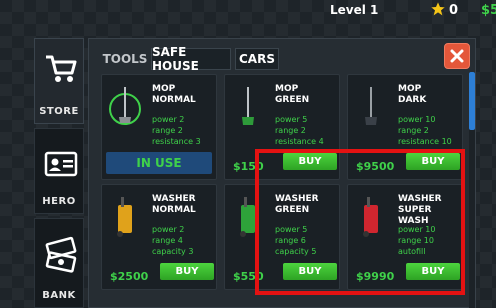  What do you see at coordinates (61, 164) in the screenshot?
I see `id-card-icon` at bounding box center [61, 164].